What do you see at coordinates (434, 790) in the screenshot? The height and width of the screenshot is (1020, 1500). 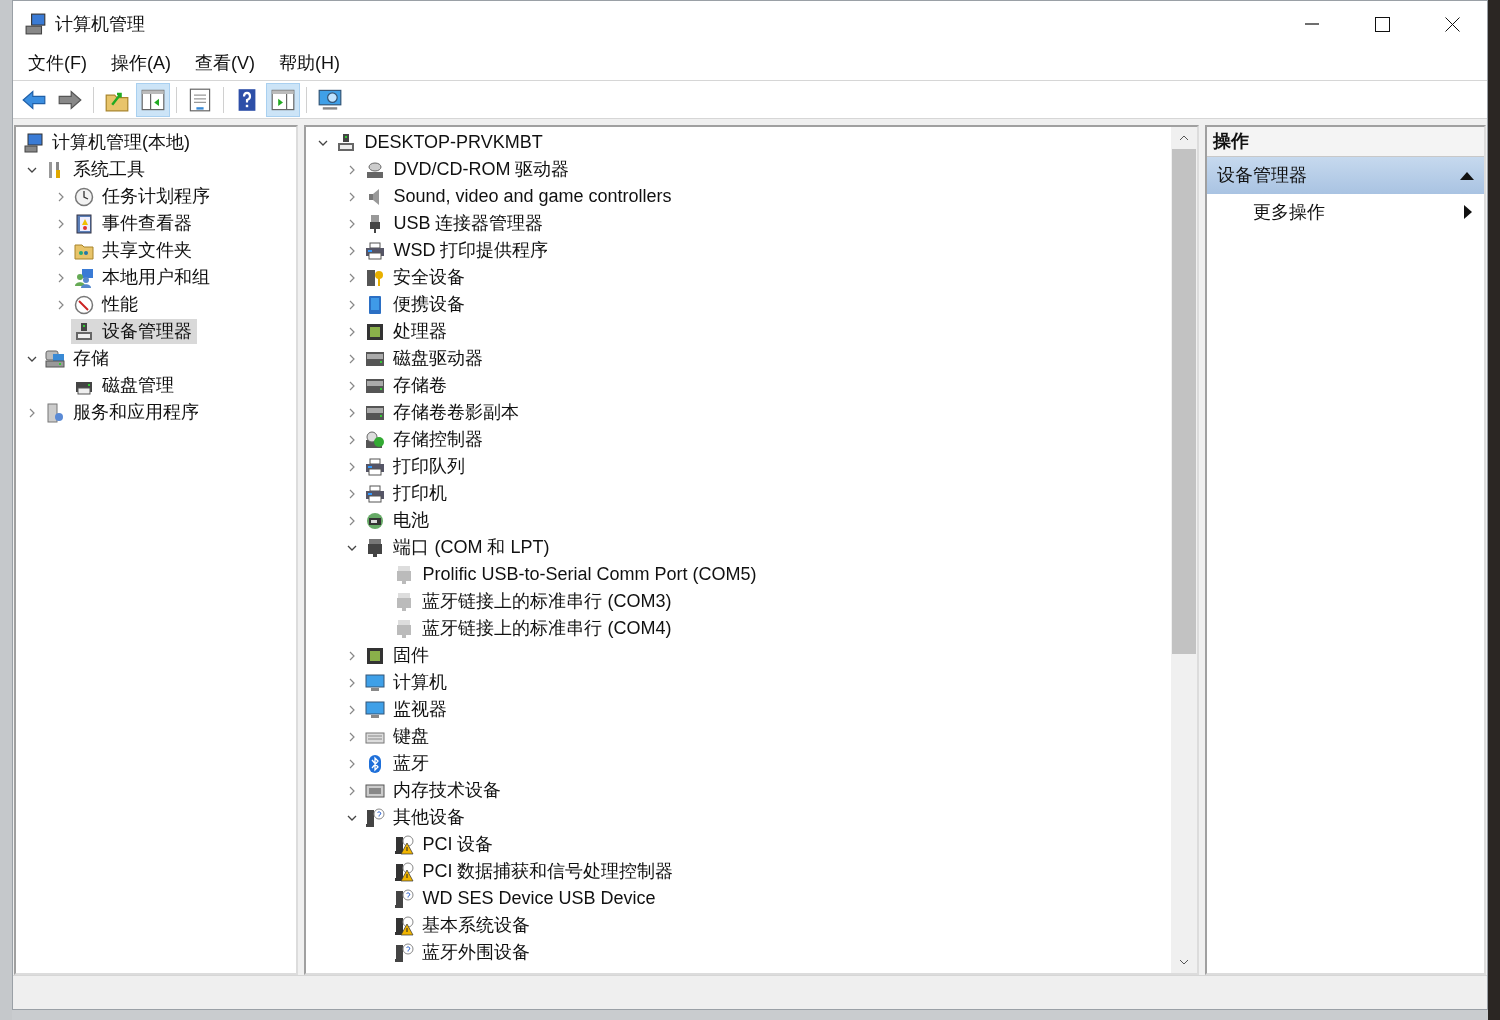 I see `tree-item: 内存技术设备` at bounding box center [434, 790].